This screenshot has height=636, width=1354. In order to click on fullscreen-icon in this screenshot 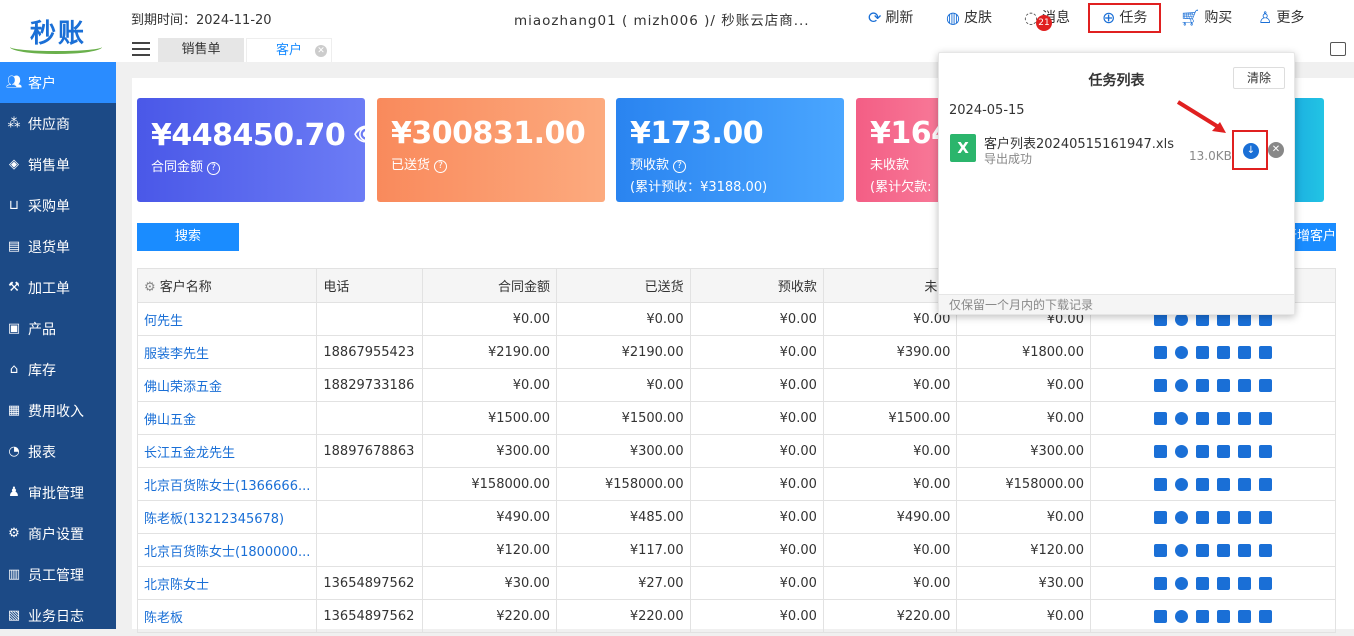, I will do `click(1338, 49)`.